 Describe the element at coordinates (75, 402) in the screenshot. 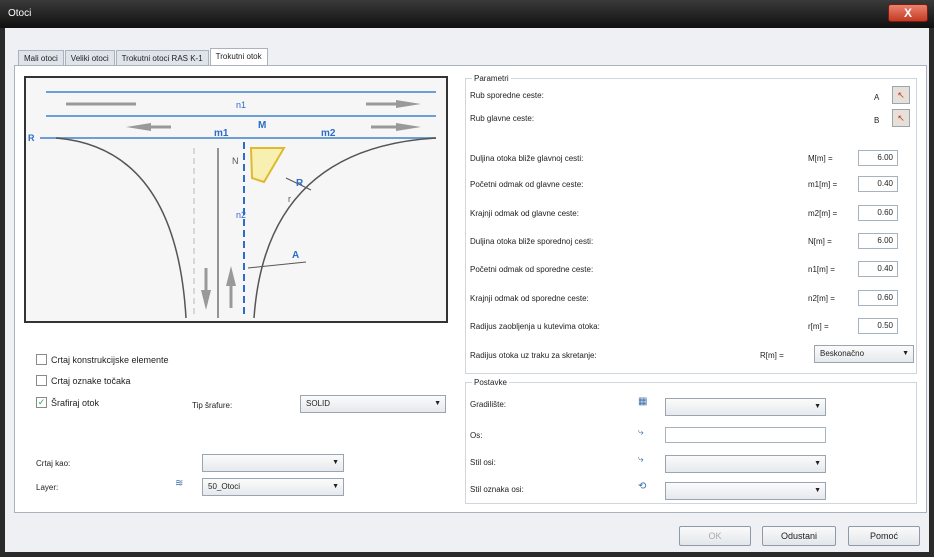

I see `hatch-island-label: Šrafiraj otok` at that location.